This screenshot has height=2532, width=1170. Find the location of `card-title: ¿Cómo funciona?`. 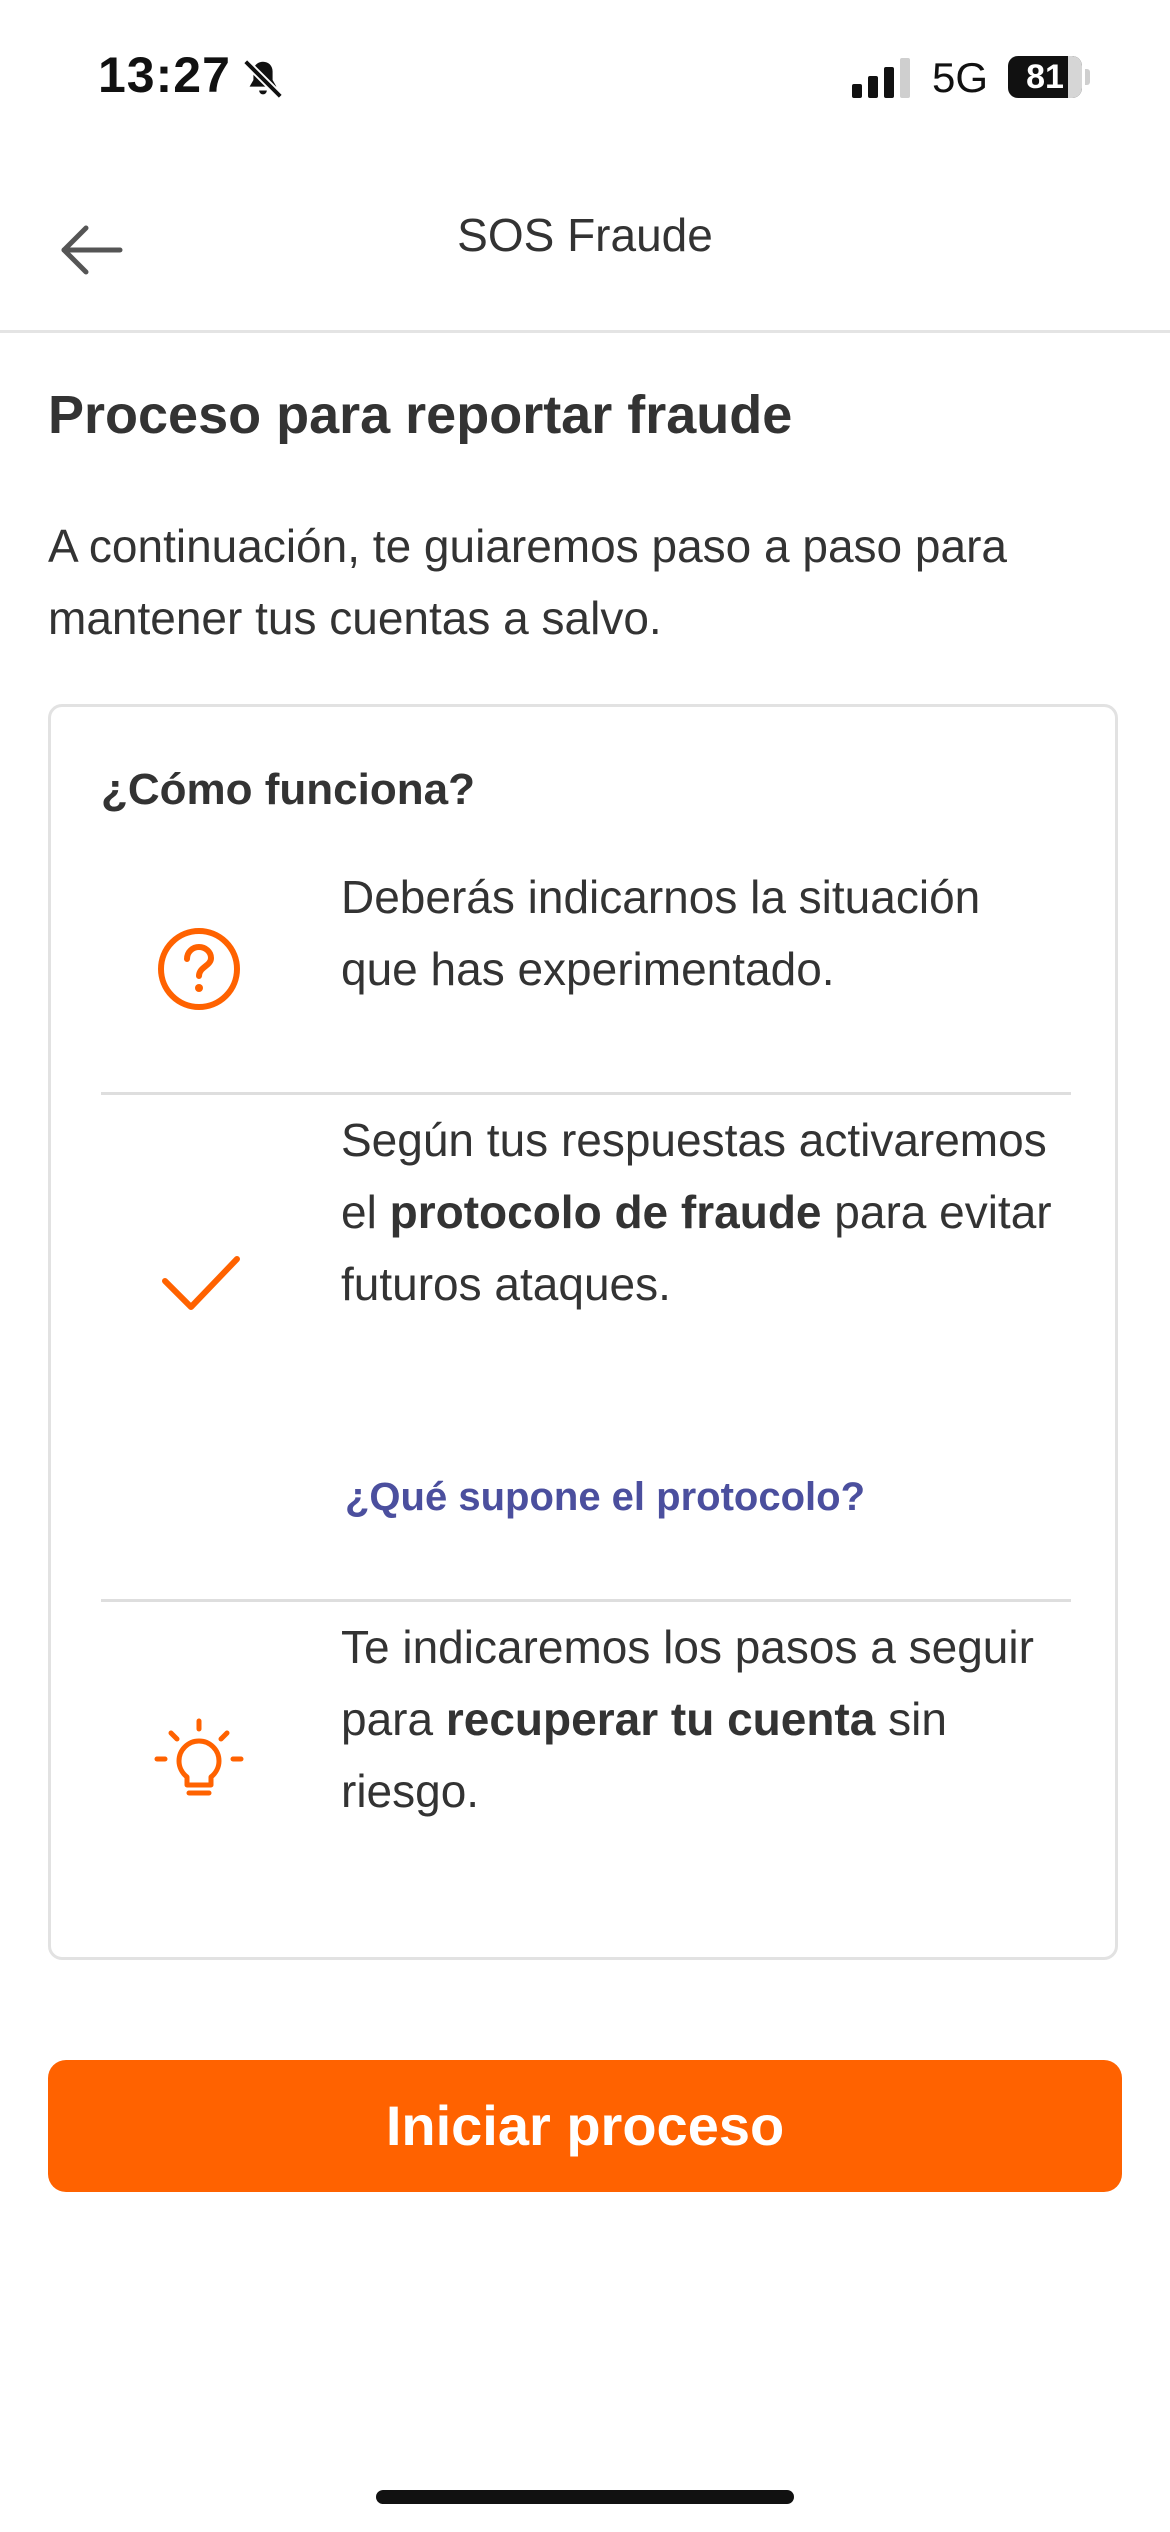

card-title: ¿Cómo funciona? is located at coordinates (288, 789).